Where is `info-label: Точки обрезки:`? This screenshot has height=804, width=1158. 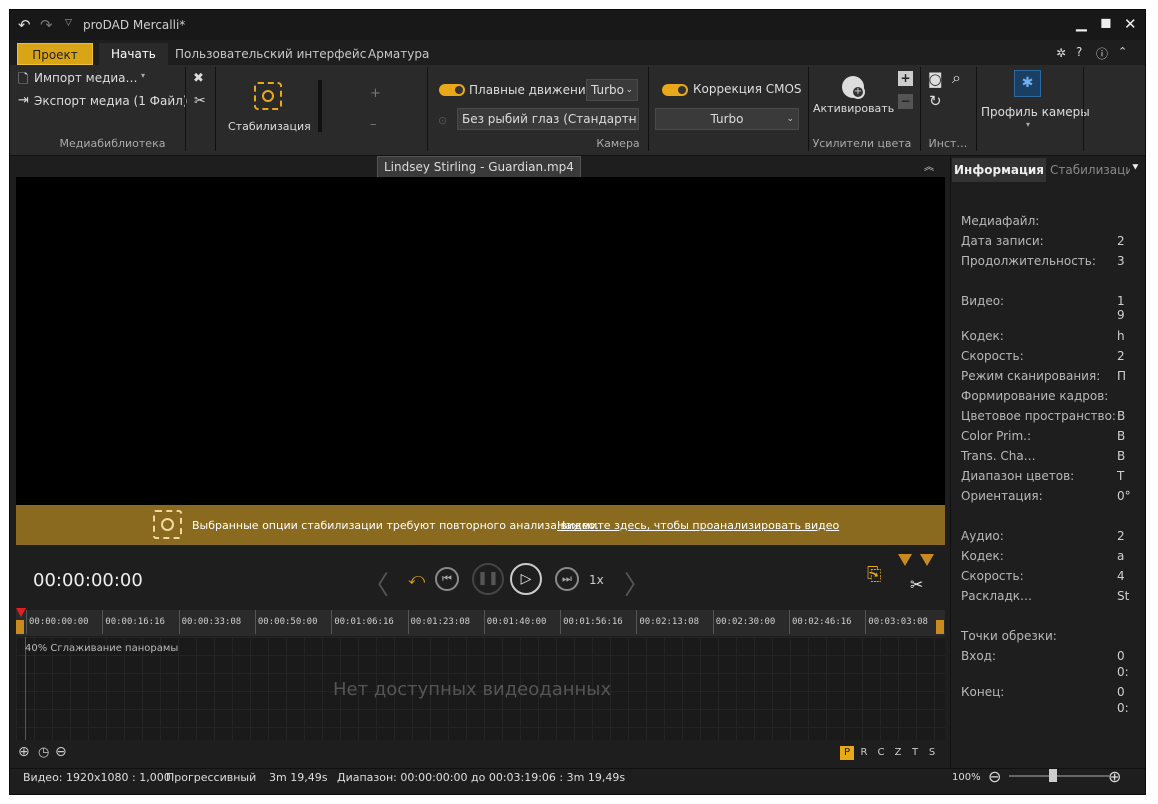 info-label: Точки обрезки: is located at coordinates (1009, 636).